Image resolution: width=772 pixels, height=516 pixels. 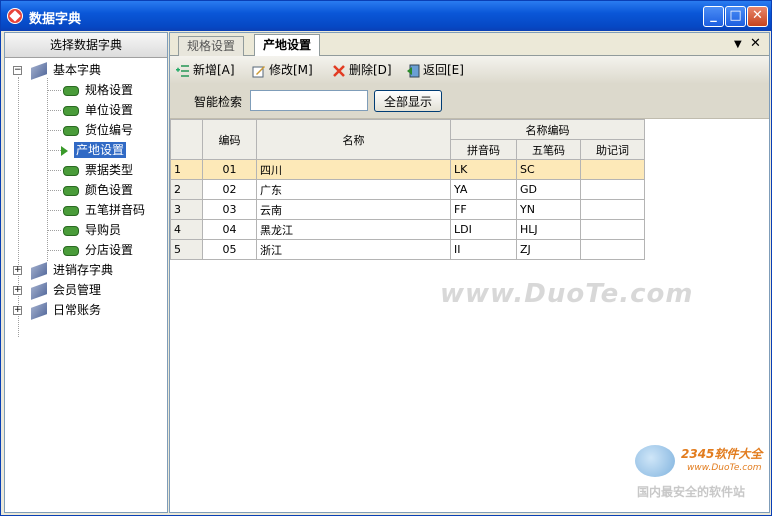 I want to click on tab-origin-settings: 产地设置, so click(x=287, y=45).